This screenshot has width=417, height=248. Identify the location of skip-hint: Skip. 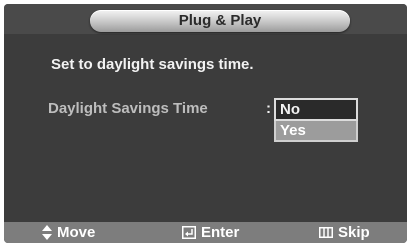
(344, 232).